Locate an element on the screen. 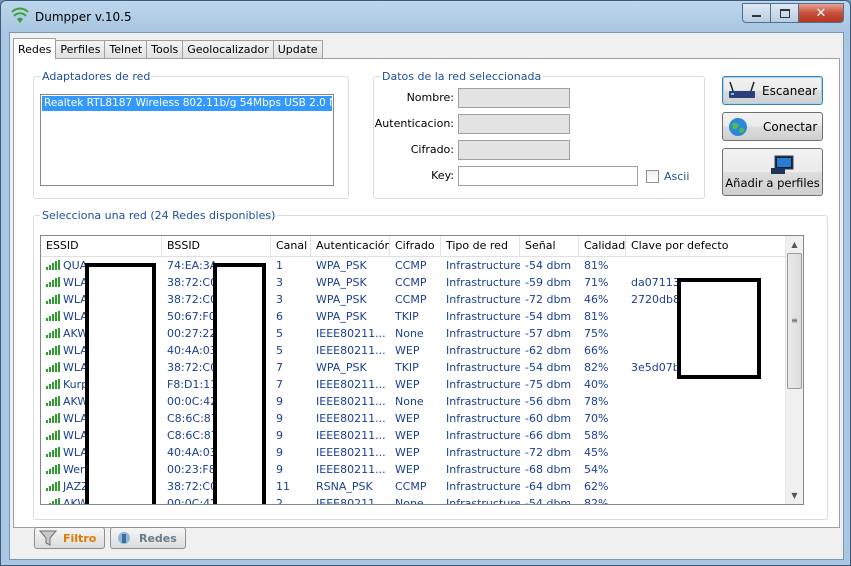 The image size is (851, 566). cell-calidad: 78% is located at coordinates (596, 401).